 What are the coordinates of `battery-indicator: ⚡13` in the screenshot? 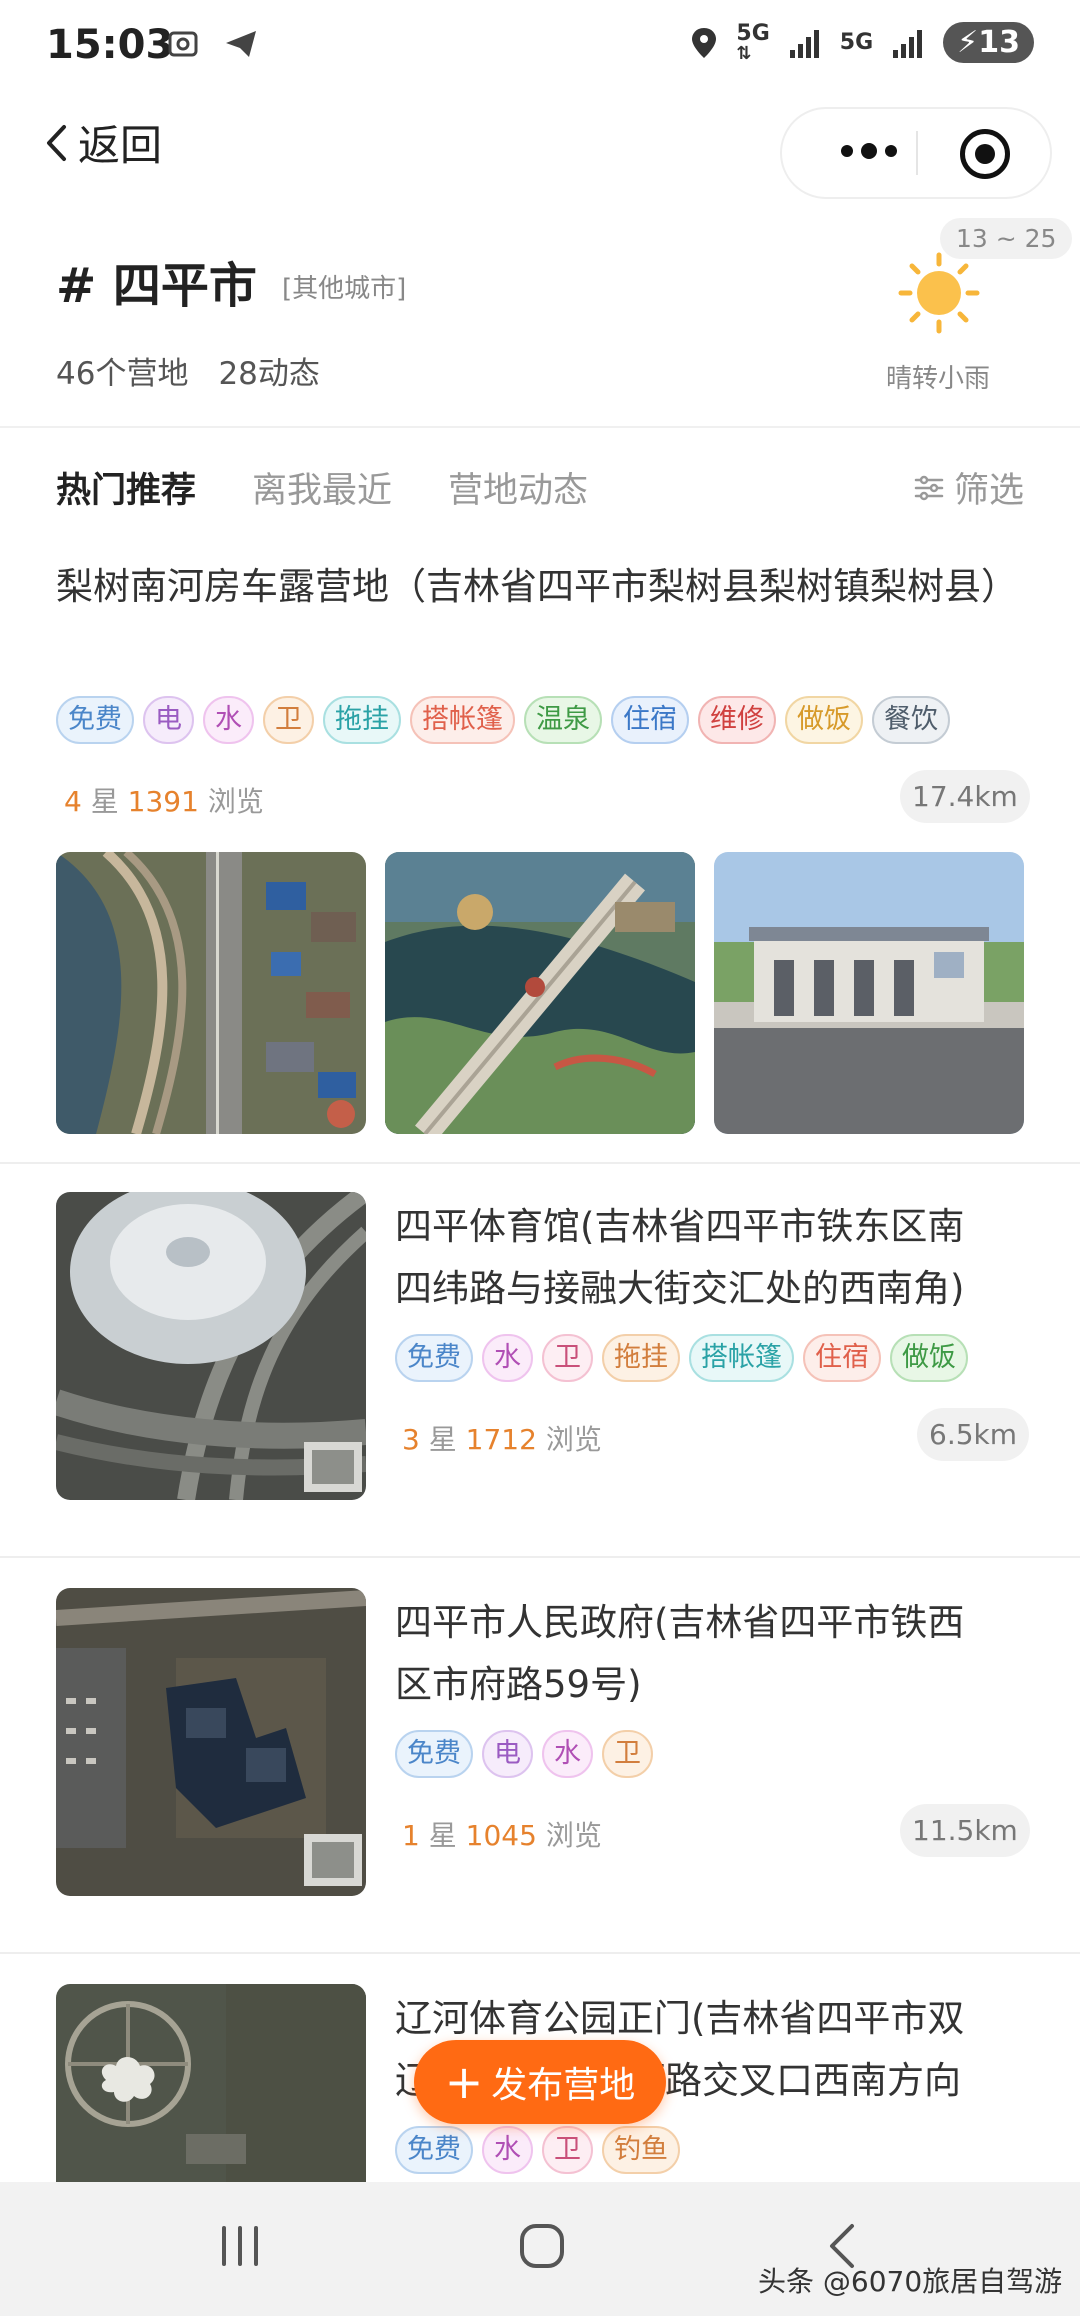 It's located at (988, 42).